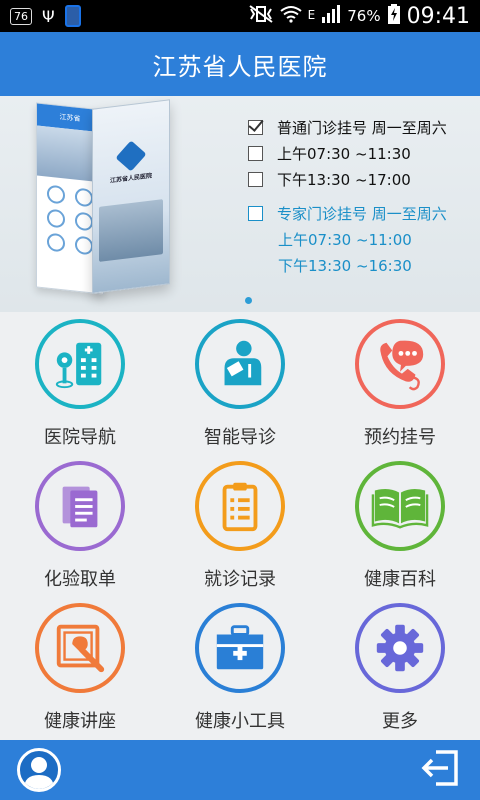 The height and width of the screenshot is (800, 480). I want to click on bottom-bar, so click(240, 770).